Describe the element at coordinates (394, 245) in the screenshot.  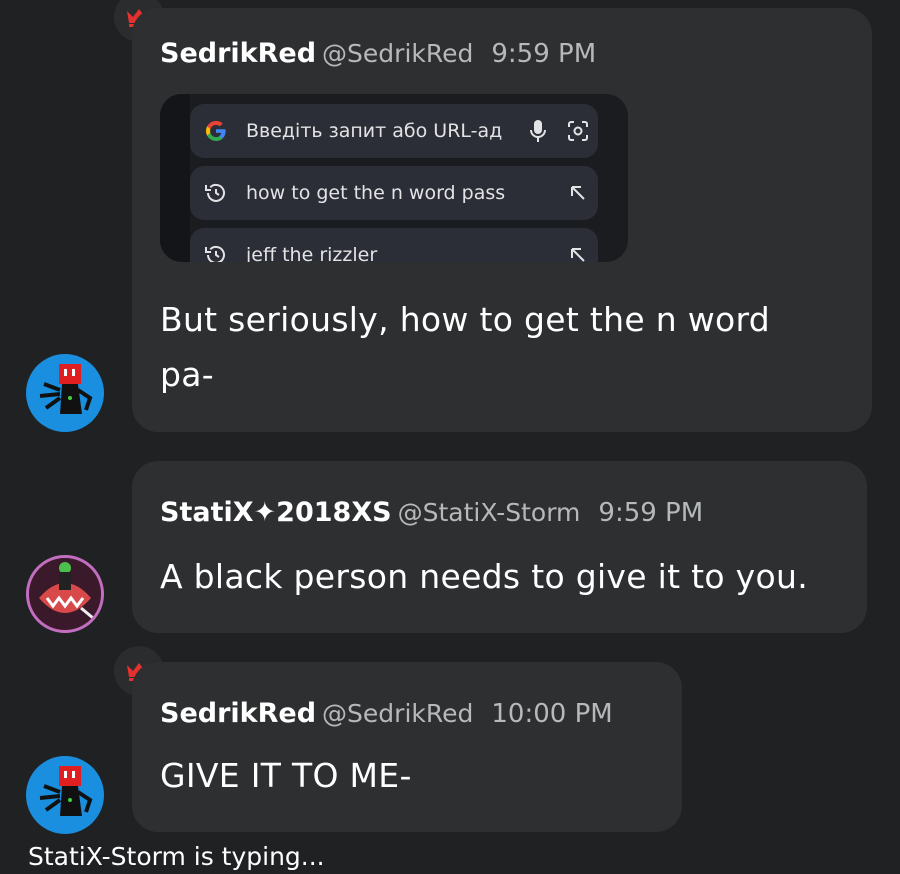
I see `history-item: jeff the rizzler` at that location.